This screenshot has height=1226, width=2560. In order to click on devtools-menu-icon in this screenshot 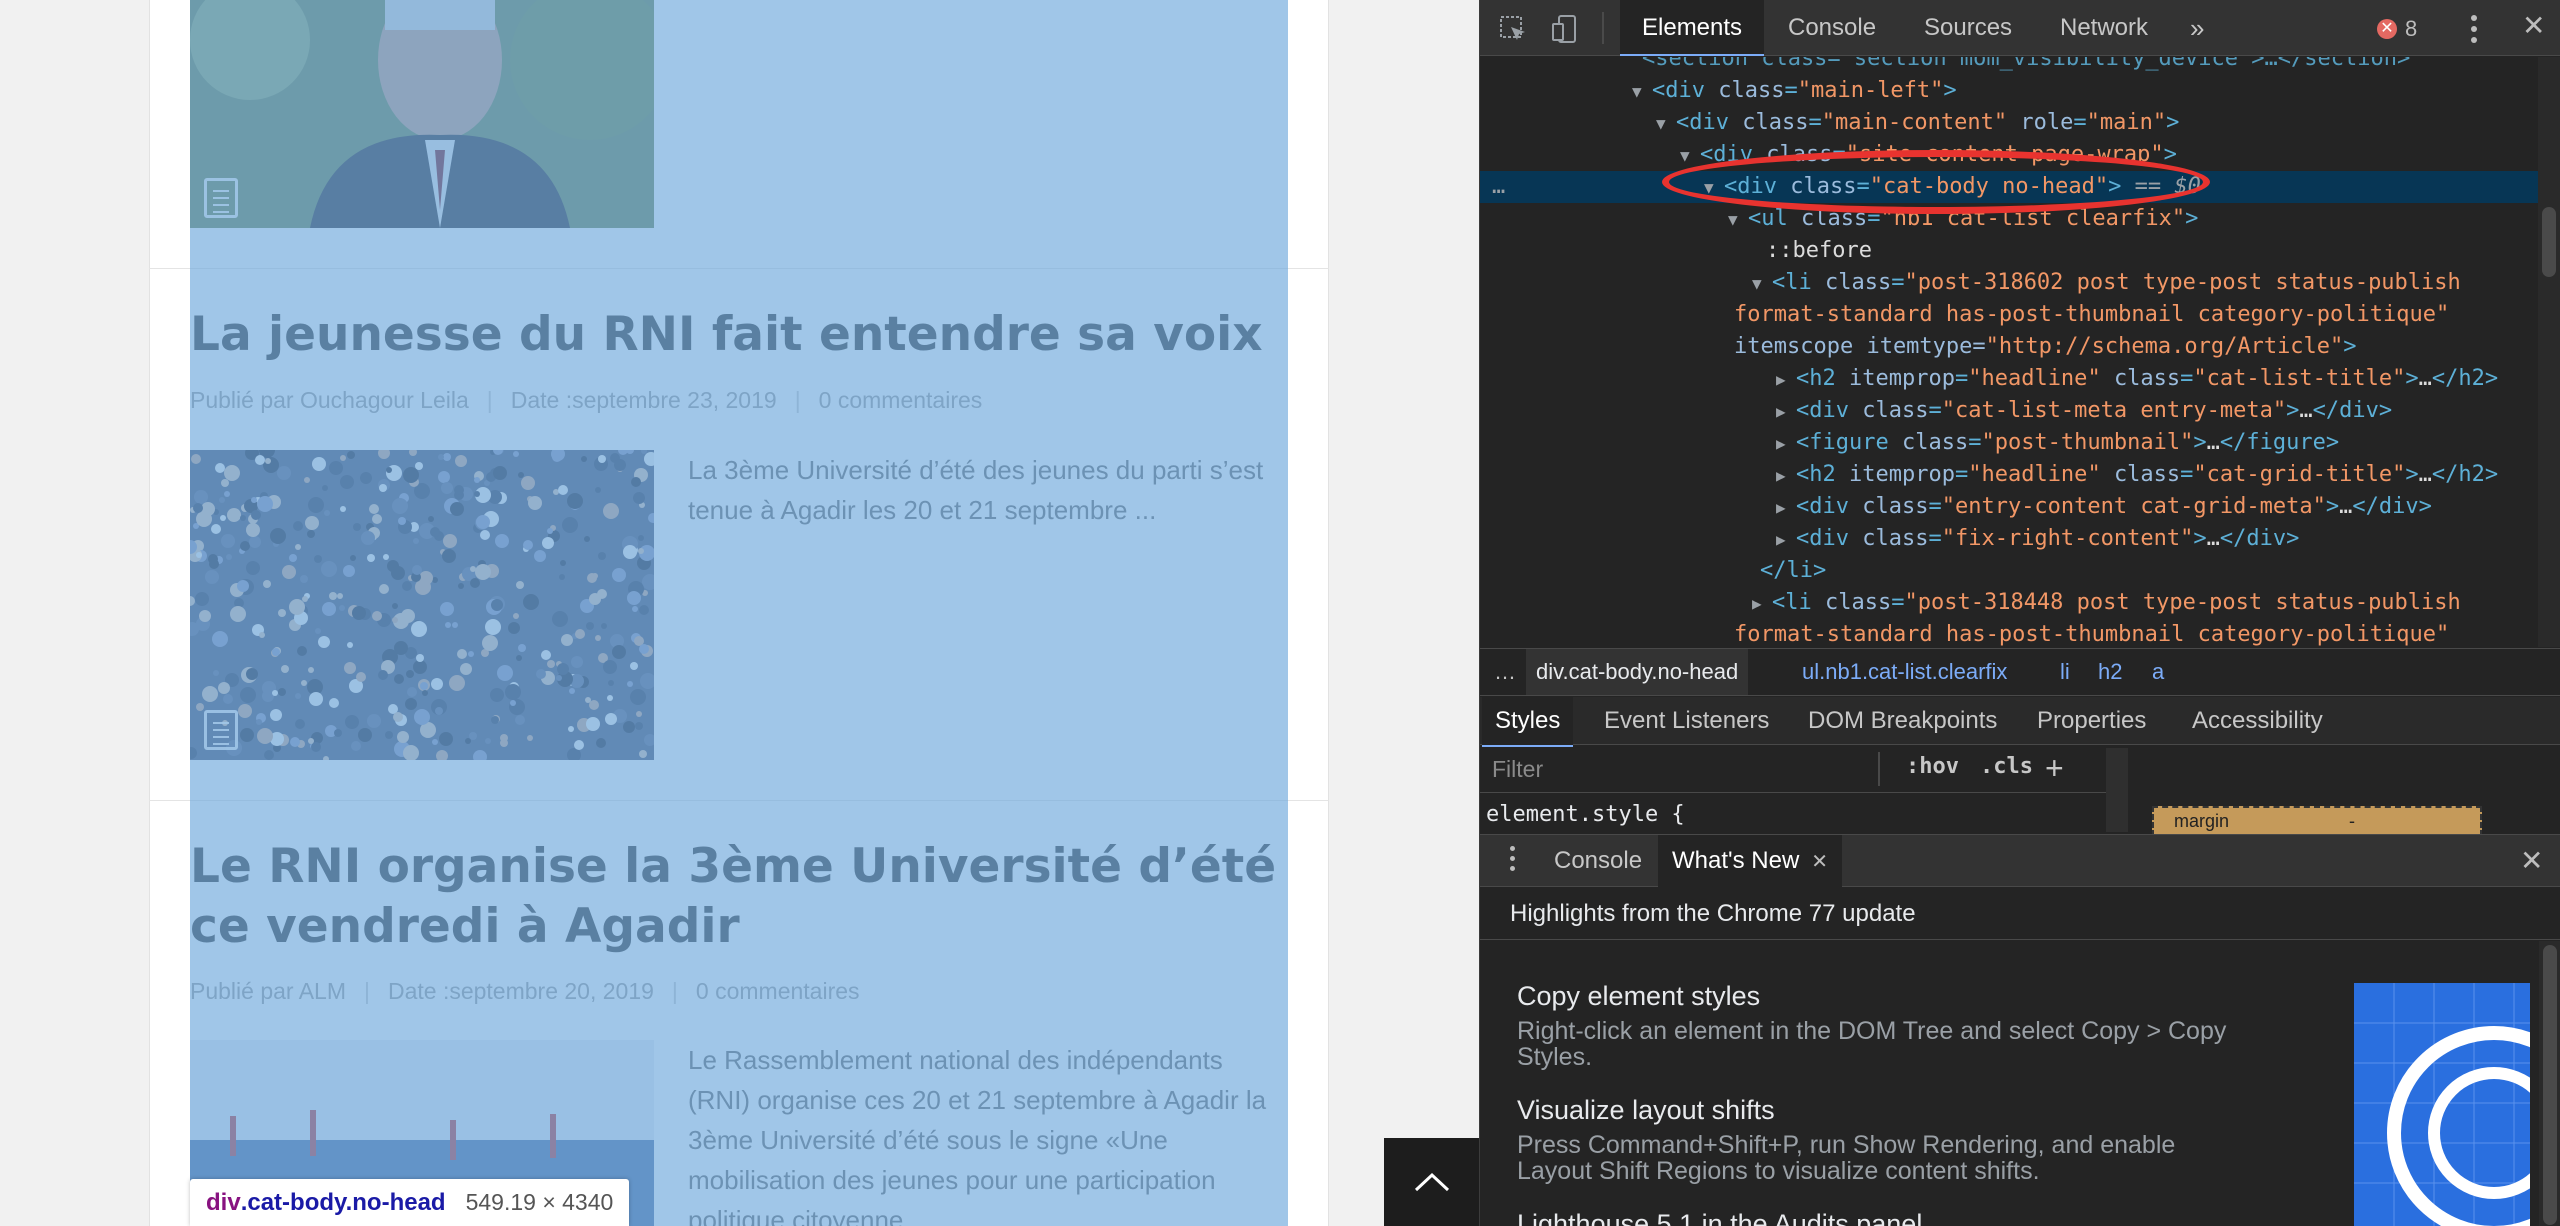, I will do `click(2475, 29)`.